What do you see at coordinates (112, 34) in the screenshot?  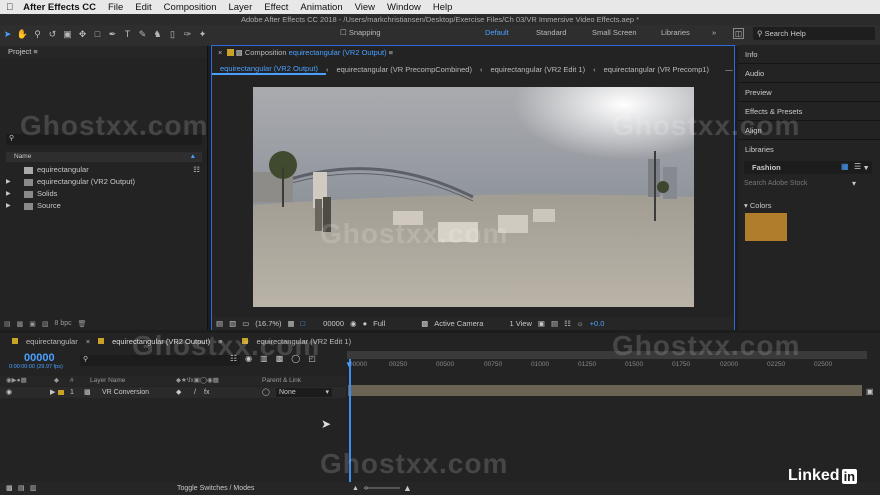 I see `pen-tool-icon: ✒` at bounding box center [112, 34].